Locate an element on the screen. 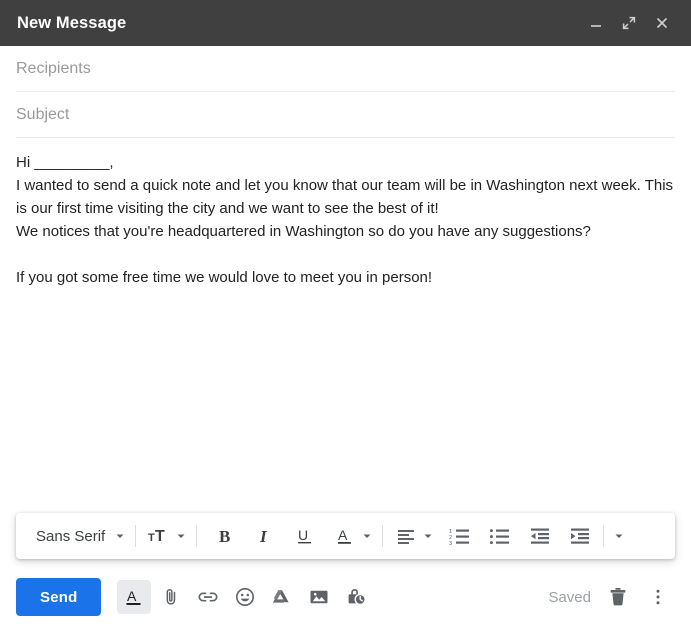 This screenshot has height=631, width=691. recipients-row is located at coordinates (345, 69).